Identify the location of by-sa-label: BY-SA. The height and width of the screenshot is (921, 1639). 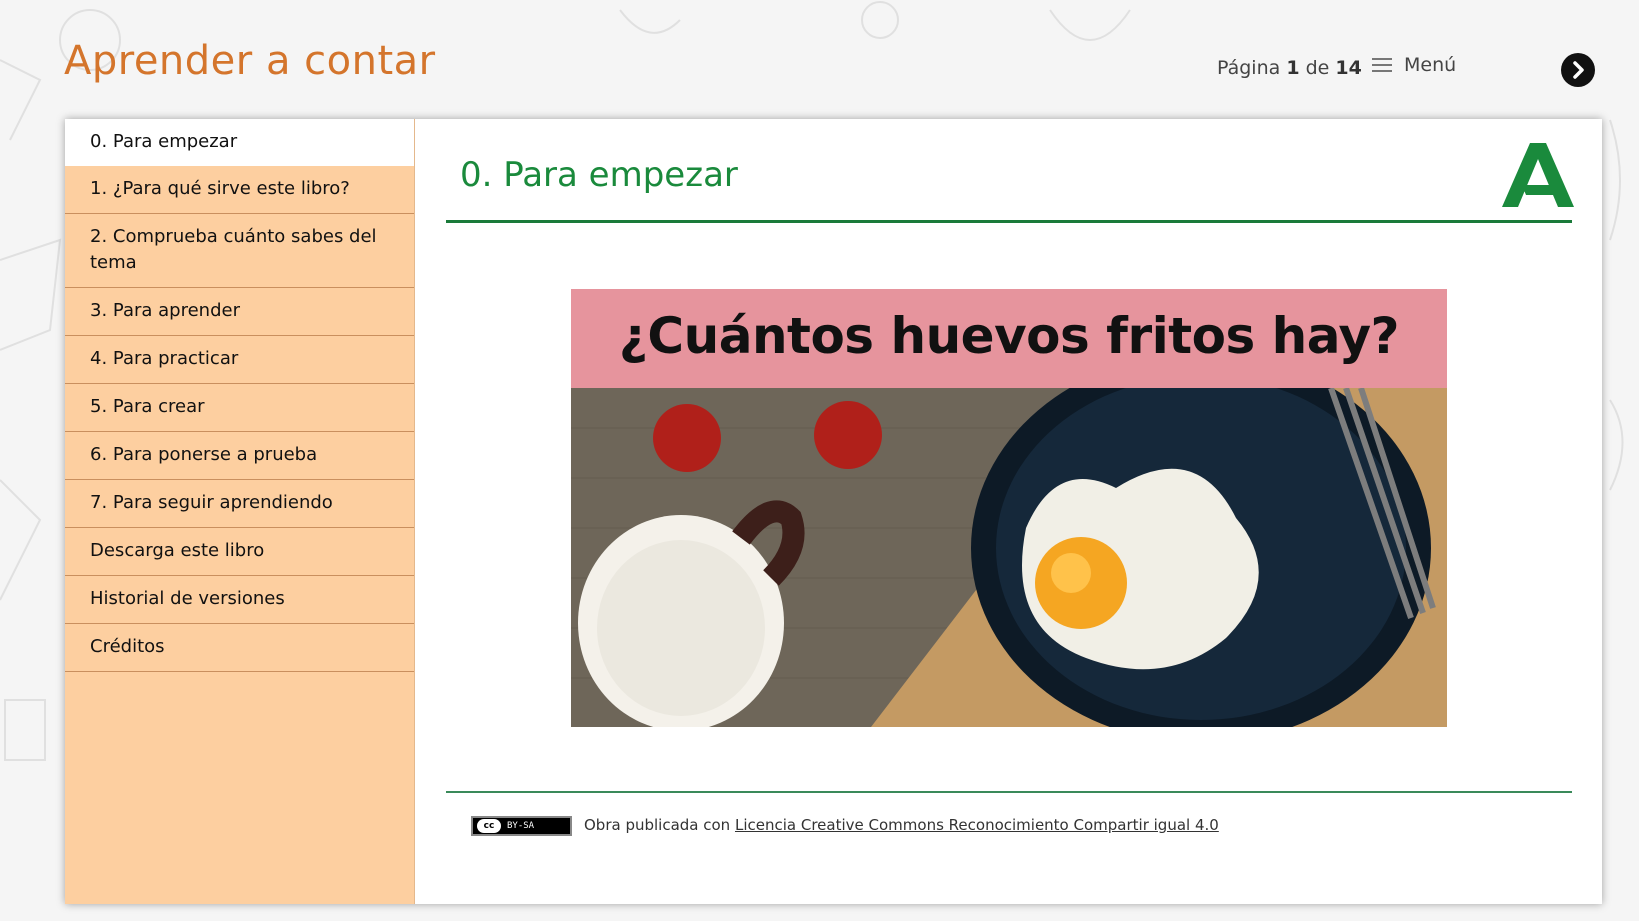
(521, 826).